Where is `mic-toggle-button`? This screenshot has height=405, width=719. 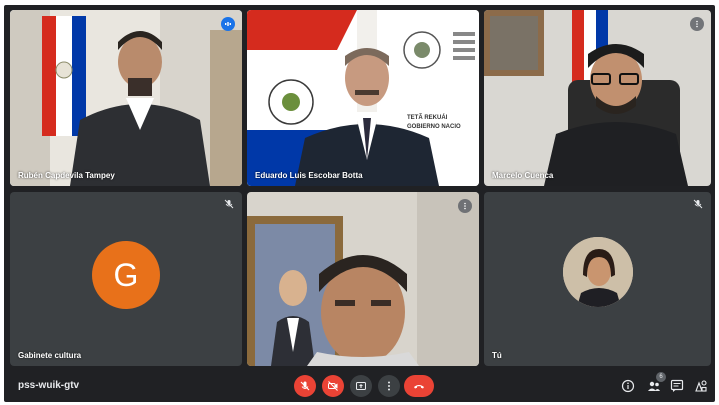 mic-toggle-button is located at coordinates (305, 386).